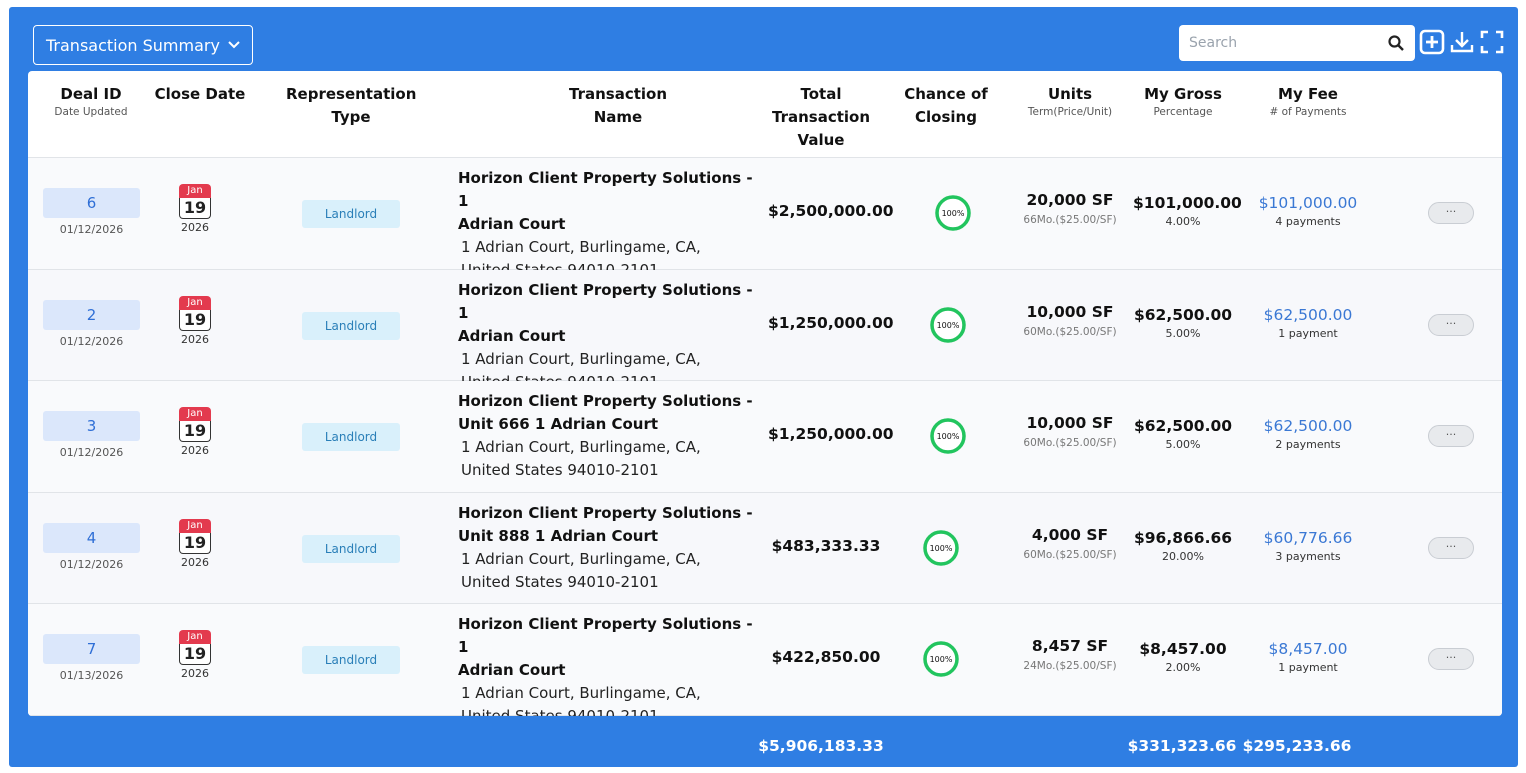 This screenshot has height=773, width=1526. I want to click on header-tname-line2: Name, so click(618, 117).